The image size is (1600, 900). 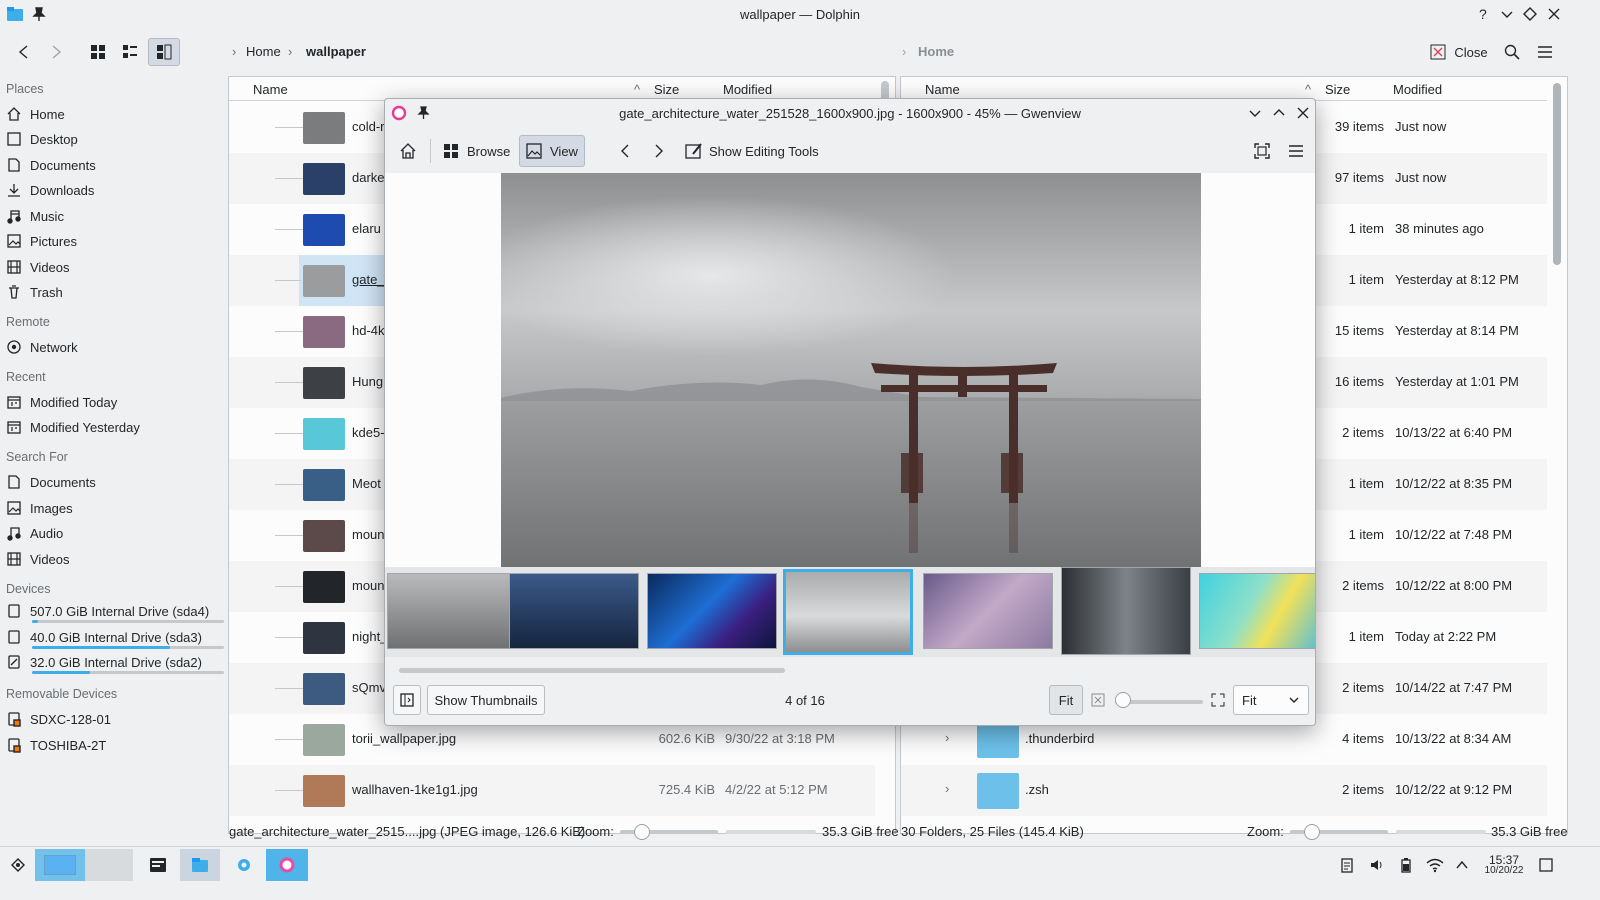 I want to click on zoom-out-icon, so click(x=1098, y=700).